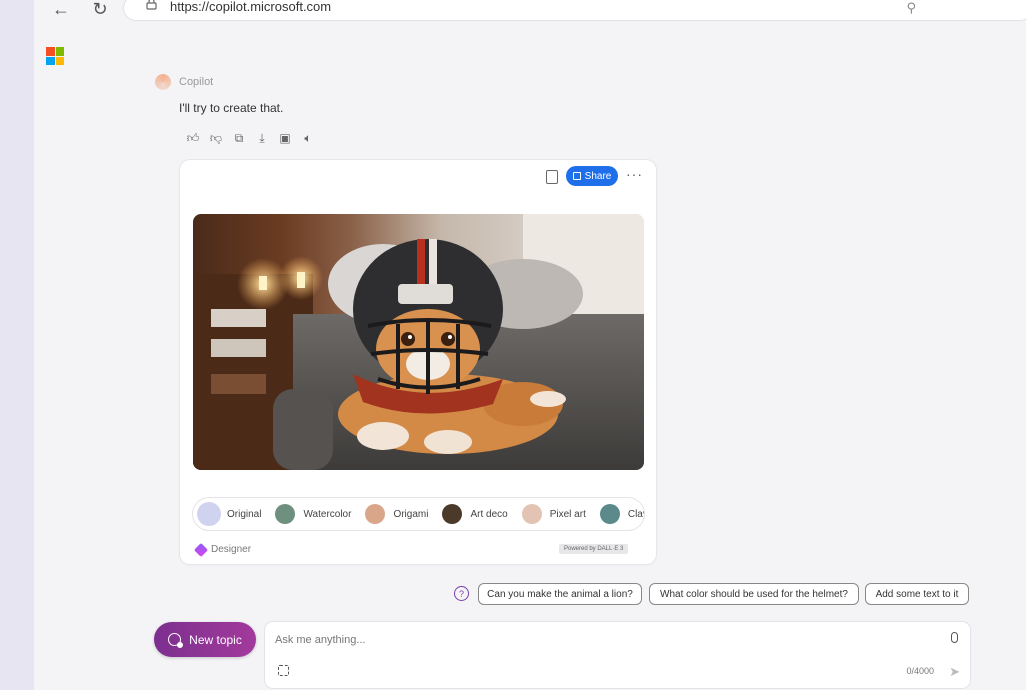 The width and height of the screenshot is (1026, 690). I want to click on share-label: Share, so click(598, 176).